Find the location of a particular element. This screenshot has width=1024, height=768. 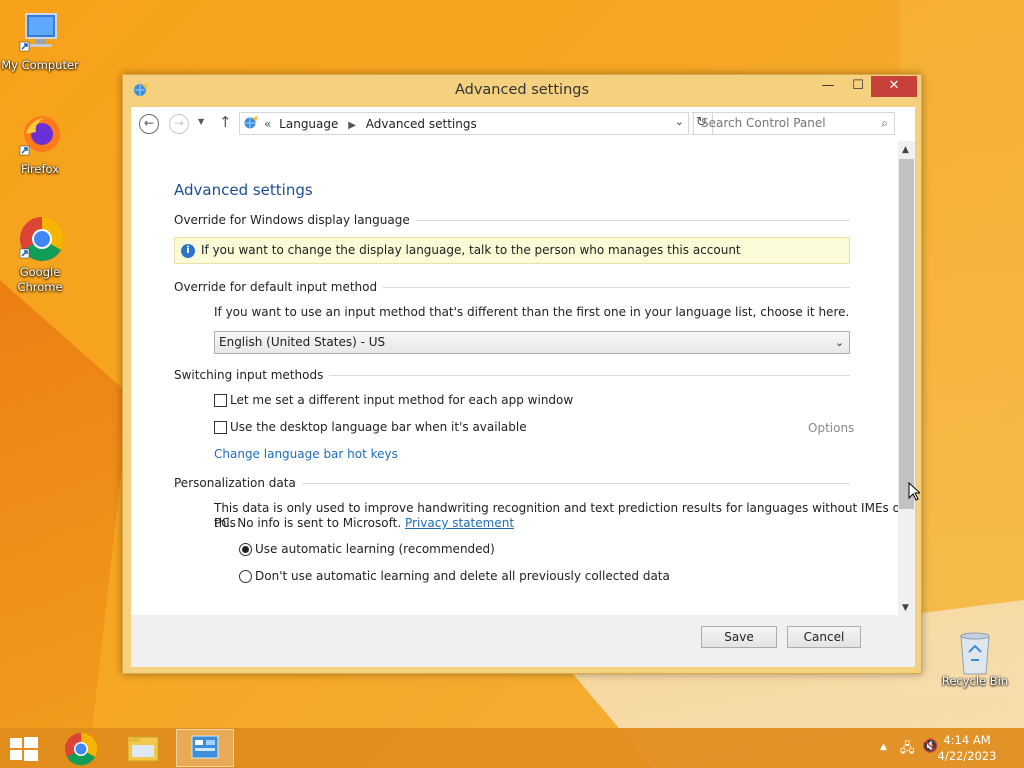

dialog-footer: Save Cancel is located at coordinates (523, 641).